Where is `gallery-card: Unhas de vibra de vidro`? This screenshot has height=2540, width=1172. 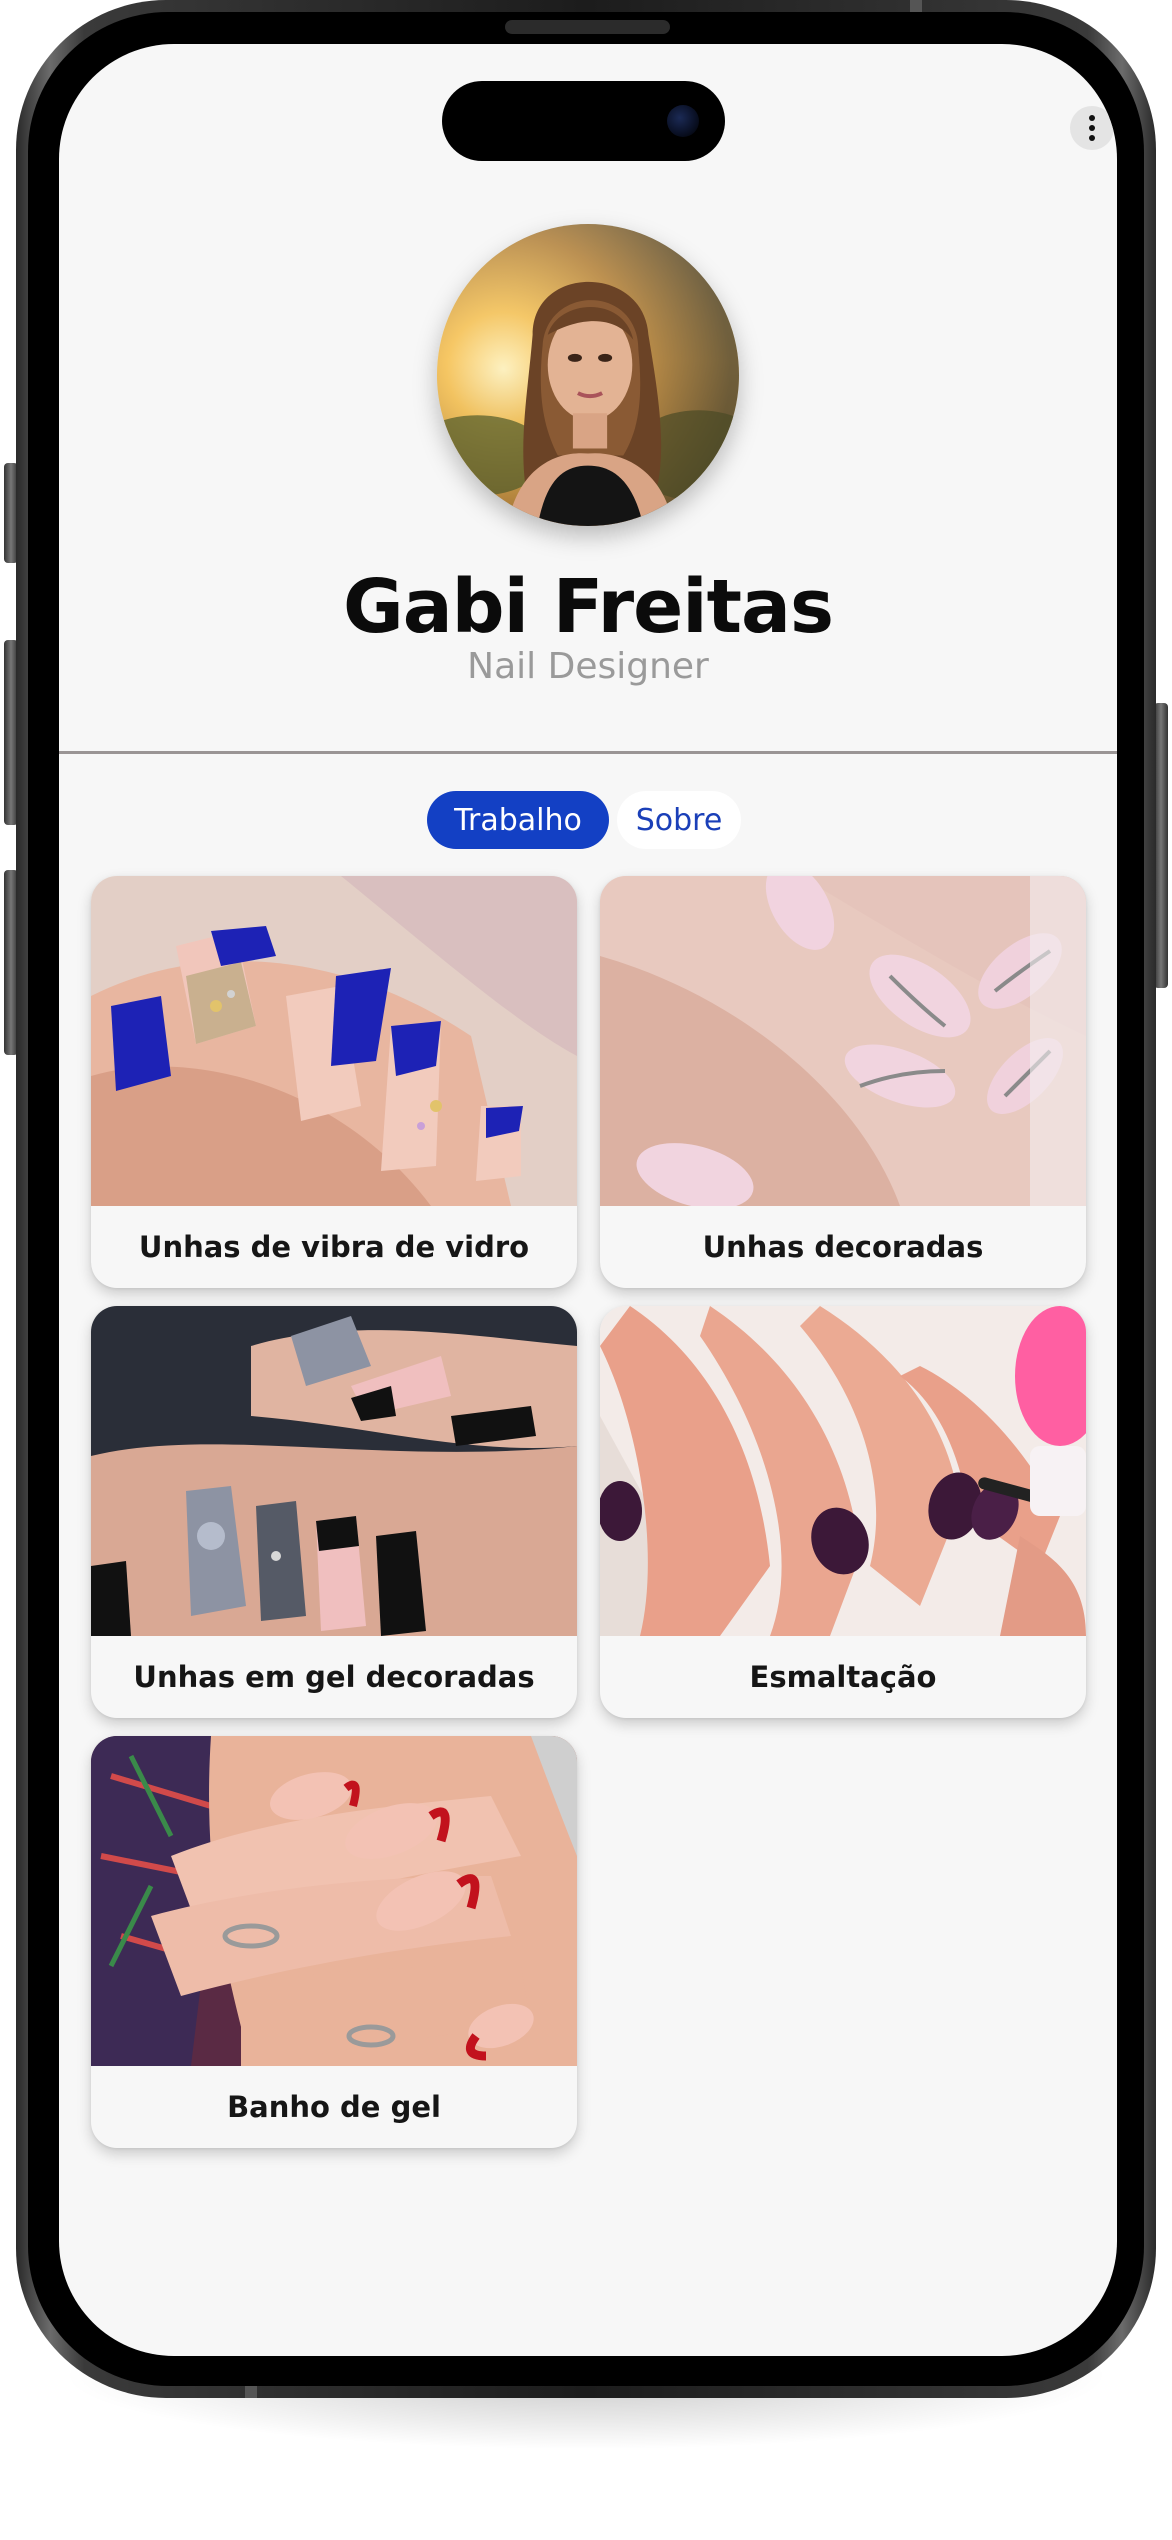 gallery-card: Unhas de vibra de vidro is located at coordinates (334, 1082).